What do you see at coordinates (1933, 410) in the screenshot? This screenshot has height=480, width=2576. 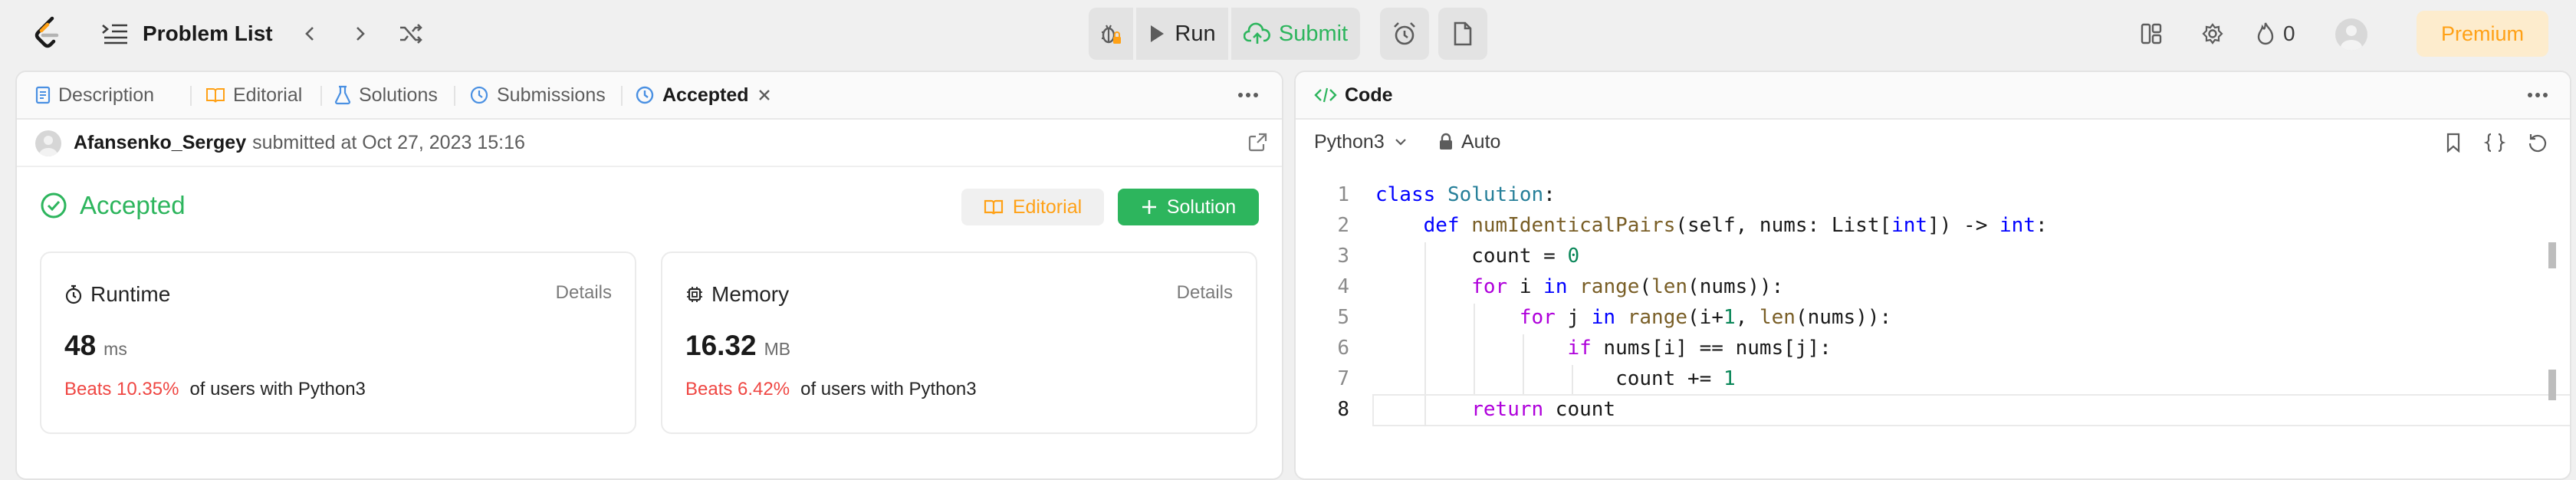 I see `code-line-current: 8 return count` at bounding box center [1933, 410].